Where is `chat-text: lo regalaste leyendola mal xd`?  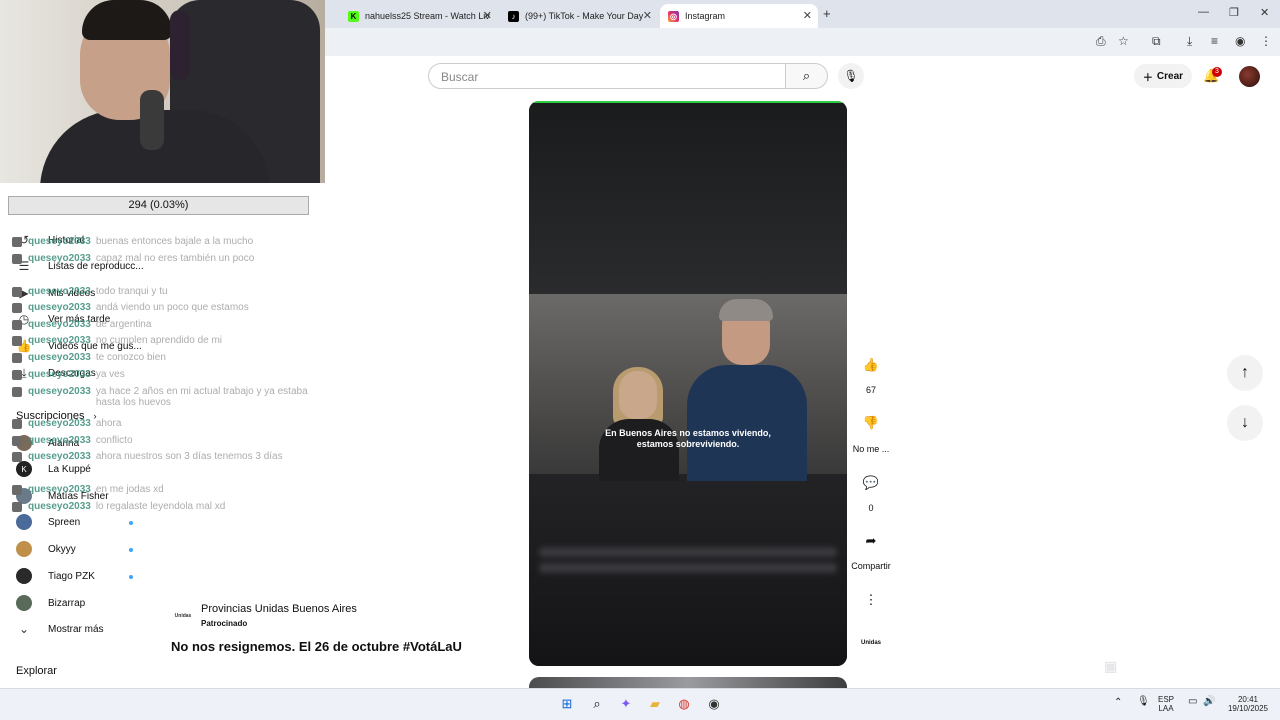
chat-text: lo regalaste leyendola mal xd is located at coordinates (160, 506).